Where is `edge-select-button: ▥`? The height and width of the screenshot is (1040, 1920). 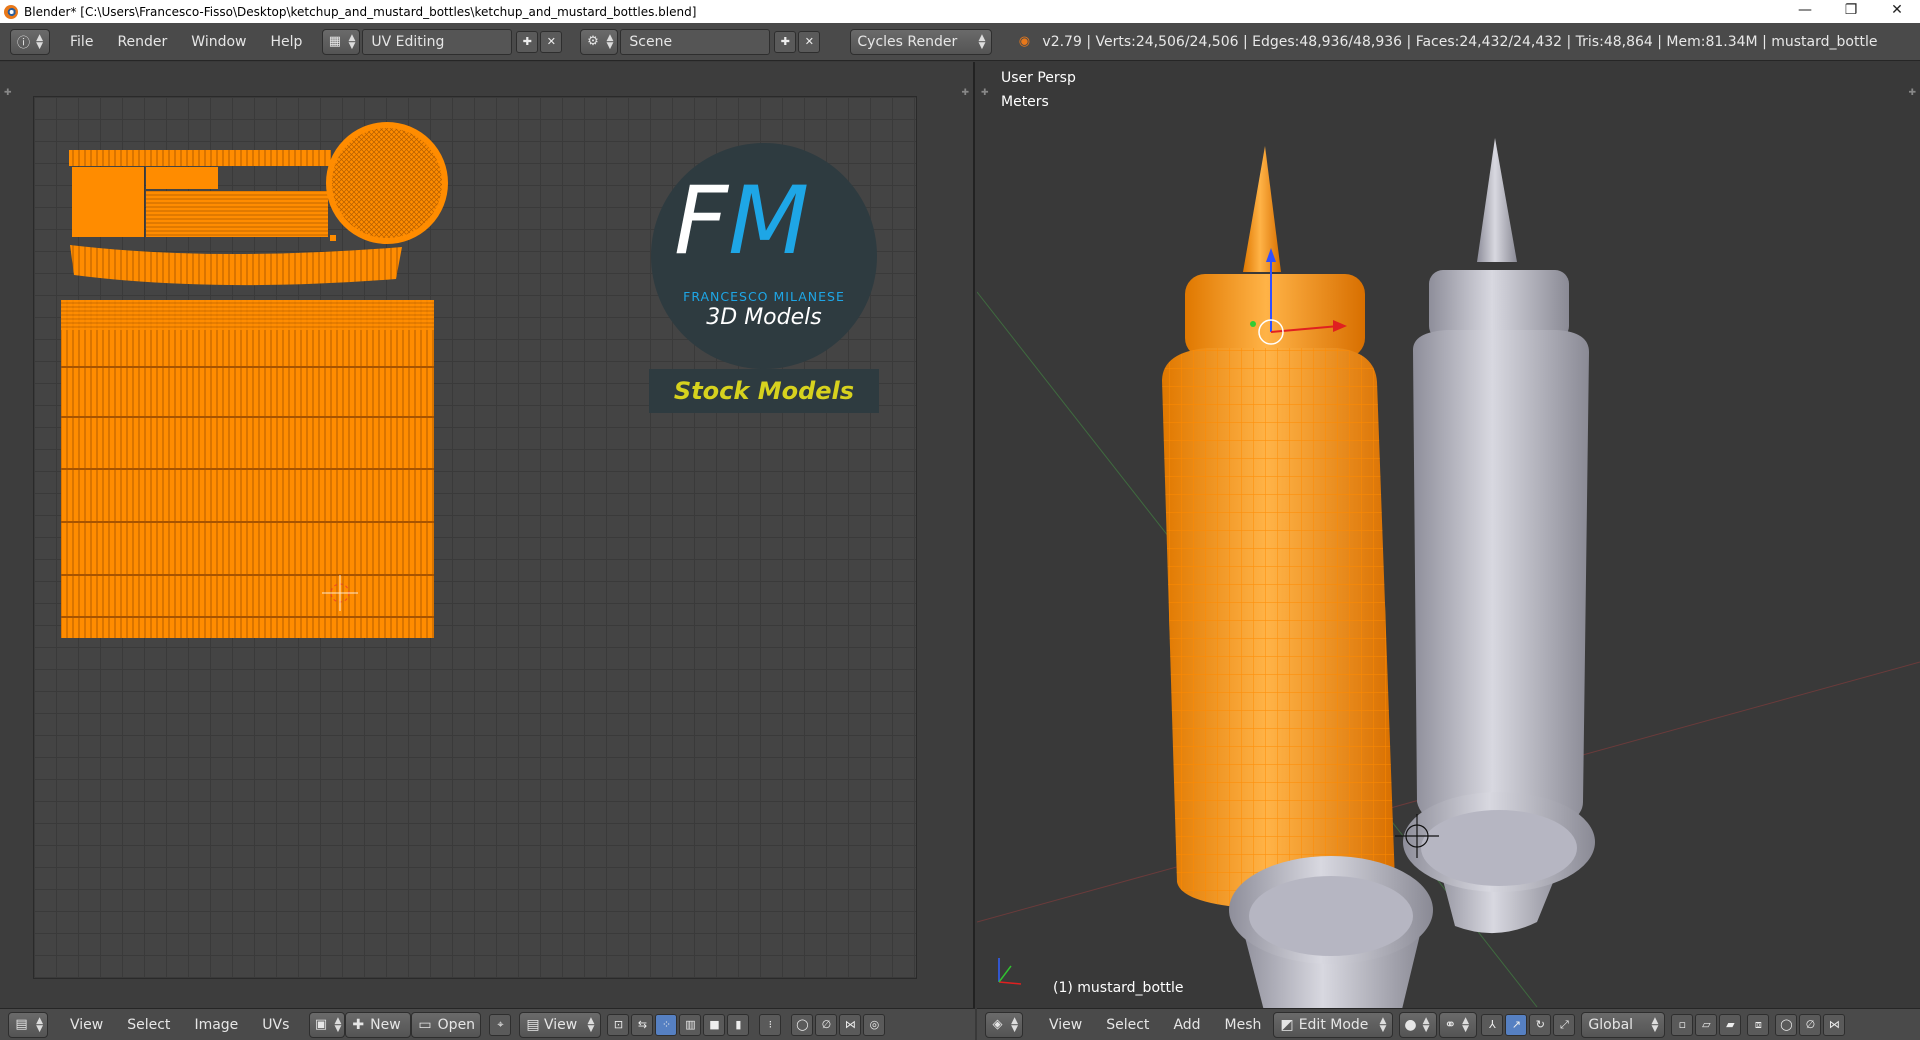 edge-select-button: ▥ is located at coordinates (690, 1024).